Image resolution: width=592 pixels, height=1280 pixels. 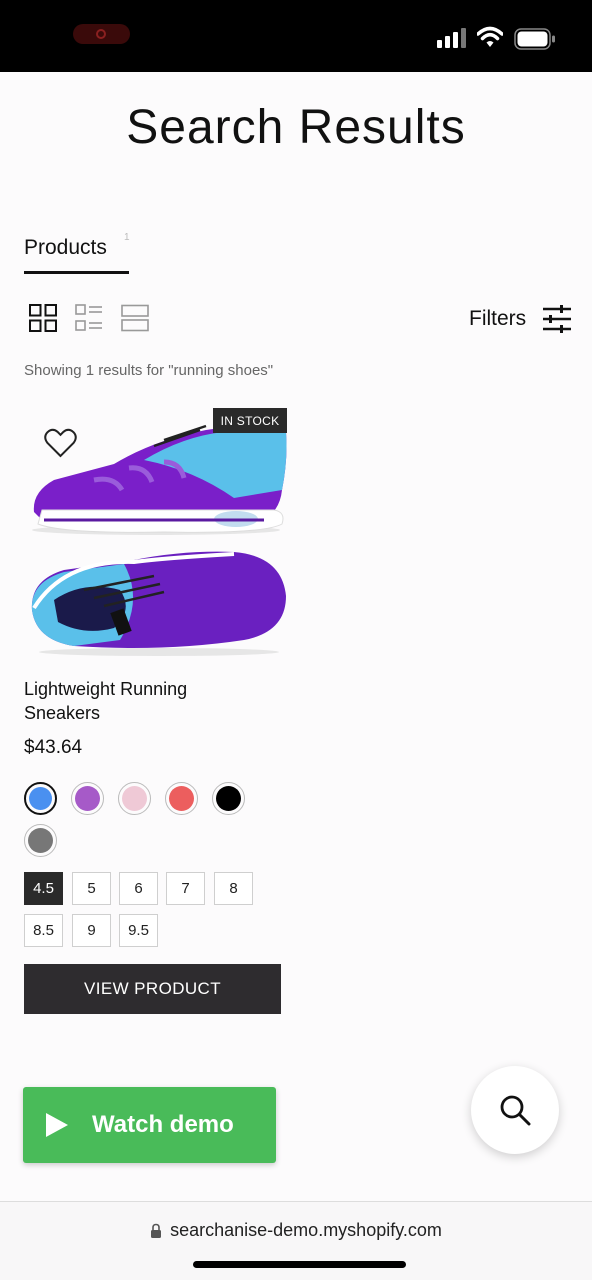 I want to click on size-option: 9.5, so click(x=138, y=930).